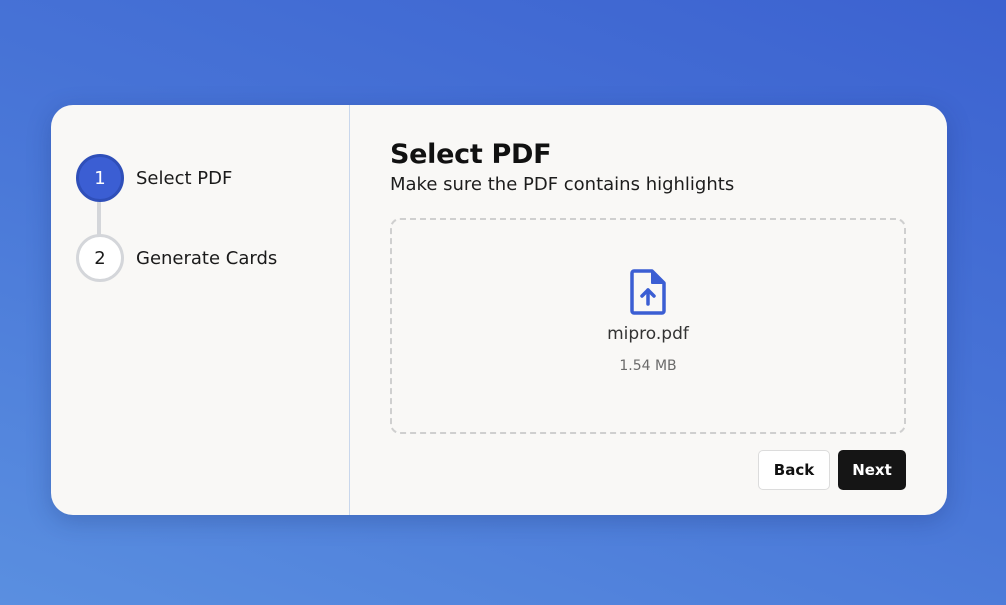 The image size is (1006, 605). What do you see at coordinates (648, 292) in the screenshot?
I see `file-upload-icon` at bounding box center [648, 292].